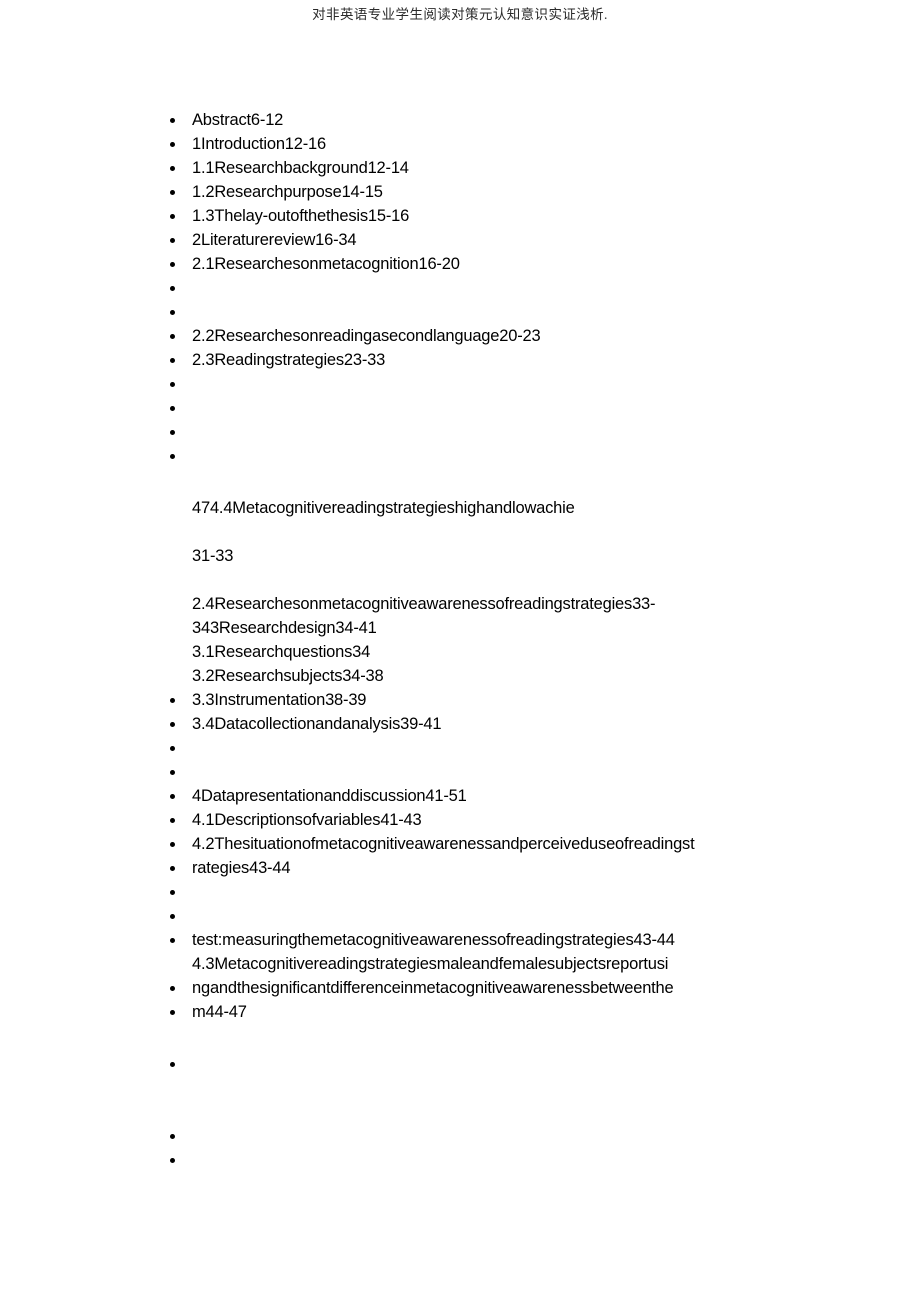  What do you see at coordinates (289, 360) in the screenshot?
I see `toc-entry-label: 2.3Readingstrategies23-33` at bounding box center [289, 360].